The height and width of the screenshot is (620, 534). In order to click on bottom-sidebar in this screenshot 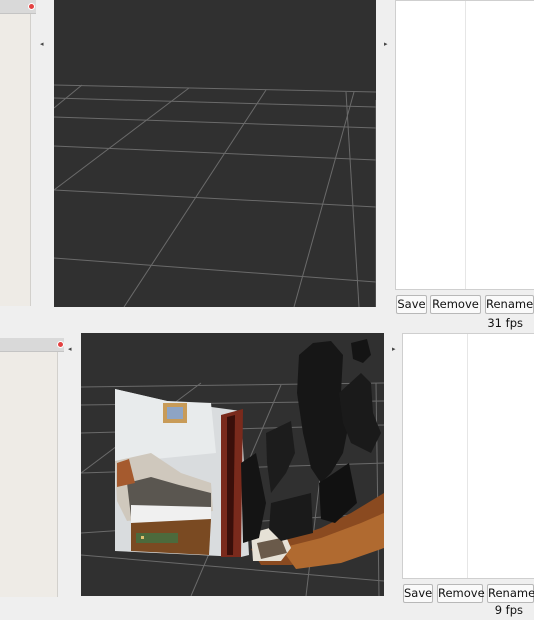, I will do `click(29, 467)`.